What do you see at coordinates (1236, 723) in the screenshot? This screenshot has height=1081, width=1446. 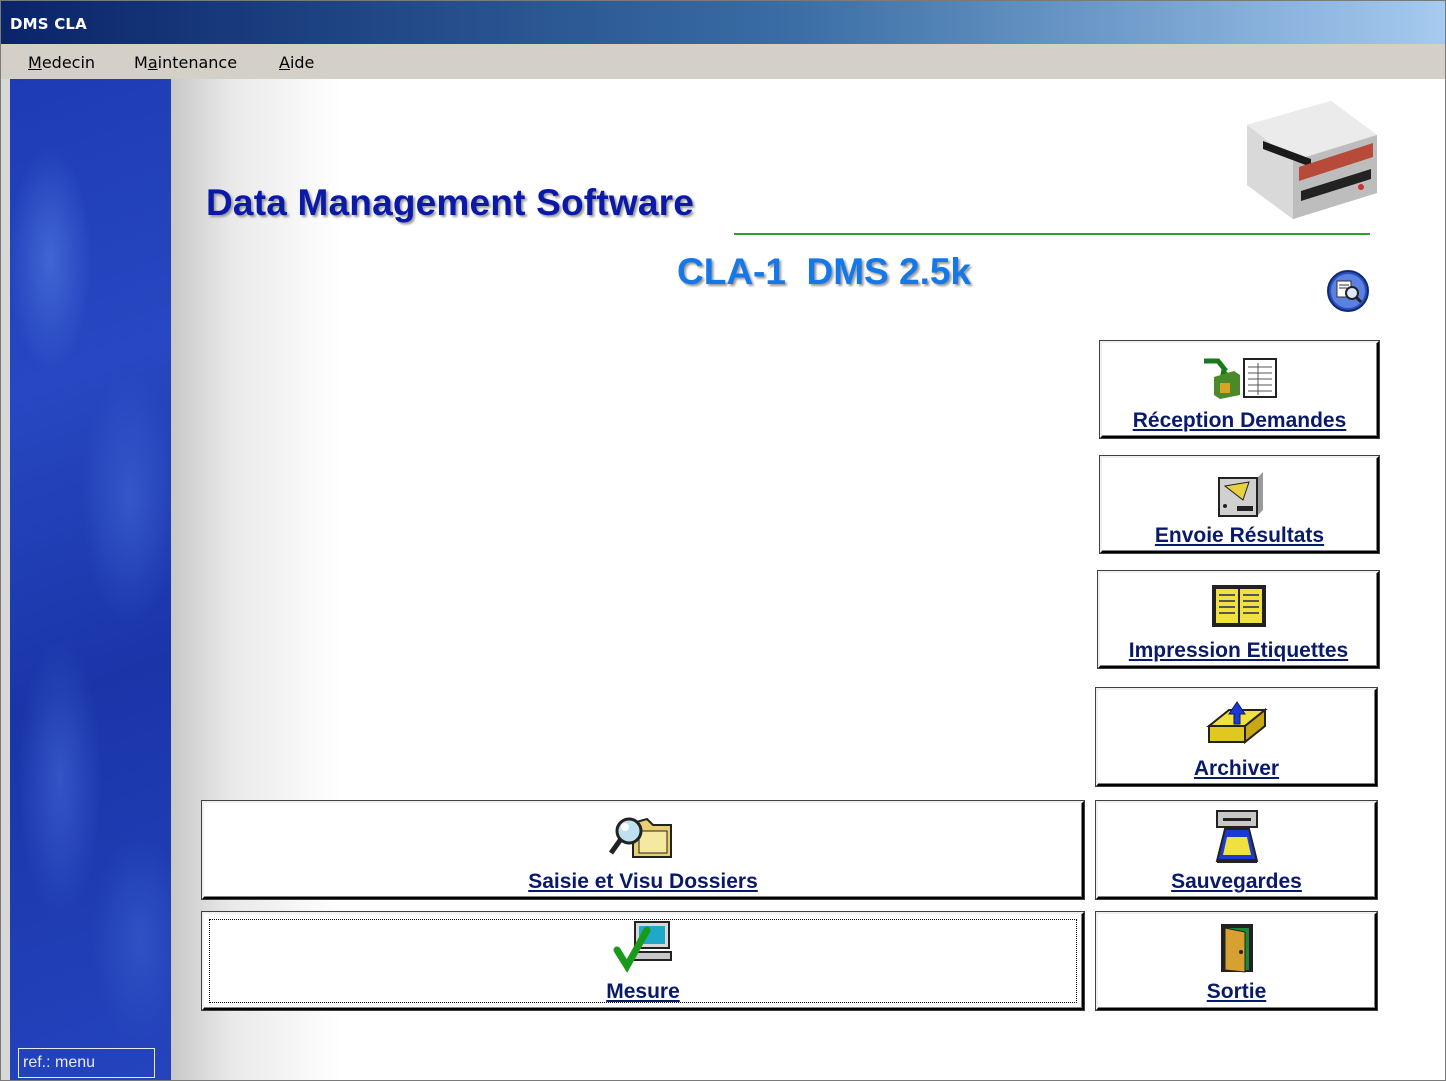 I see `archive-icon` at bounding box center [1236, 723].